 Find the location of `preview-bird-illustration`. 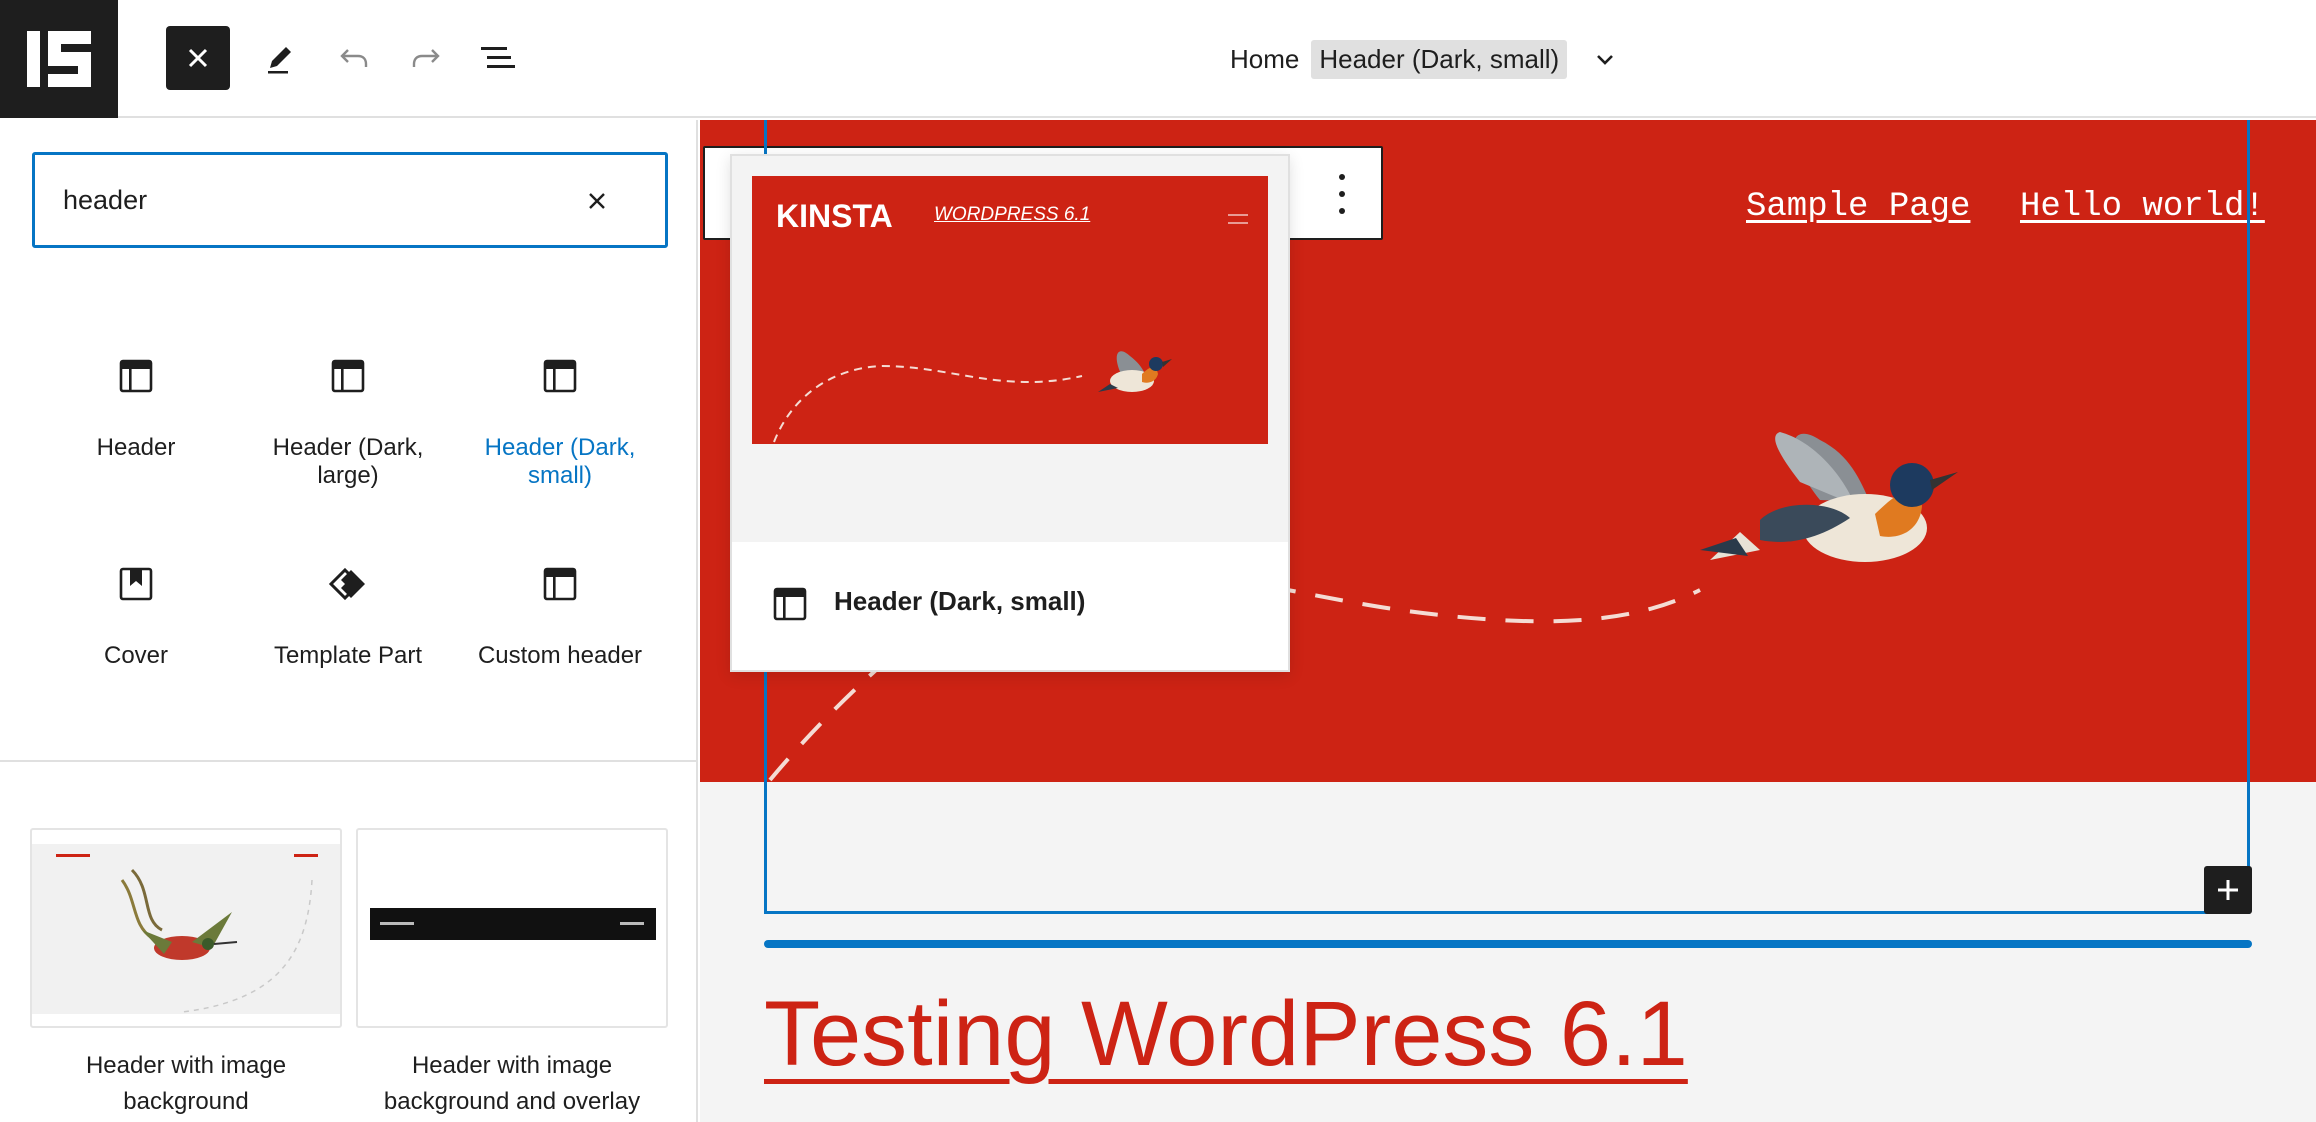

preview-bird-illustration is located at coordinates (1010, 310).